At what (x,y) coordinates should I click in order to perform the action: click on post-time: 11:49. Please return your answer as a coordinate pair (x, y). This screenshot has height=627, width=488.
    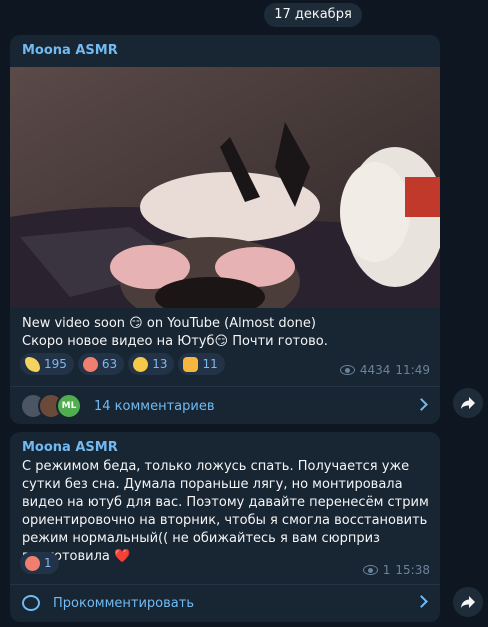
    Looking at the image, I should click on (412, 370).